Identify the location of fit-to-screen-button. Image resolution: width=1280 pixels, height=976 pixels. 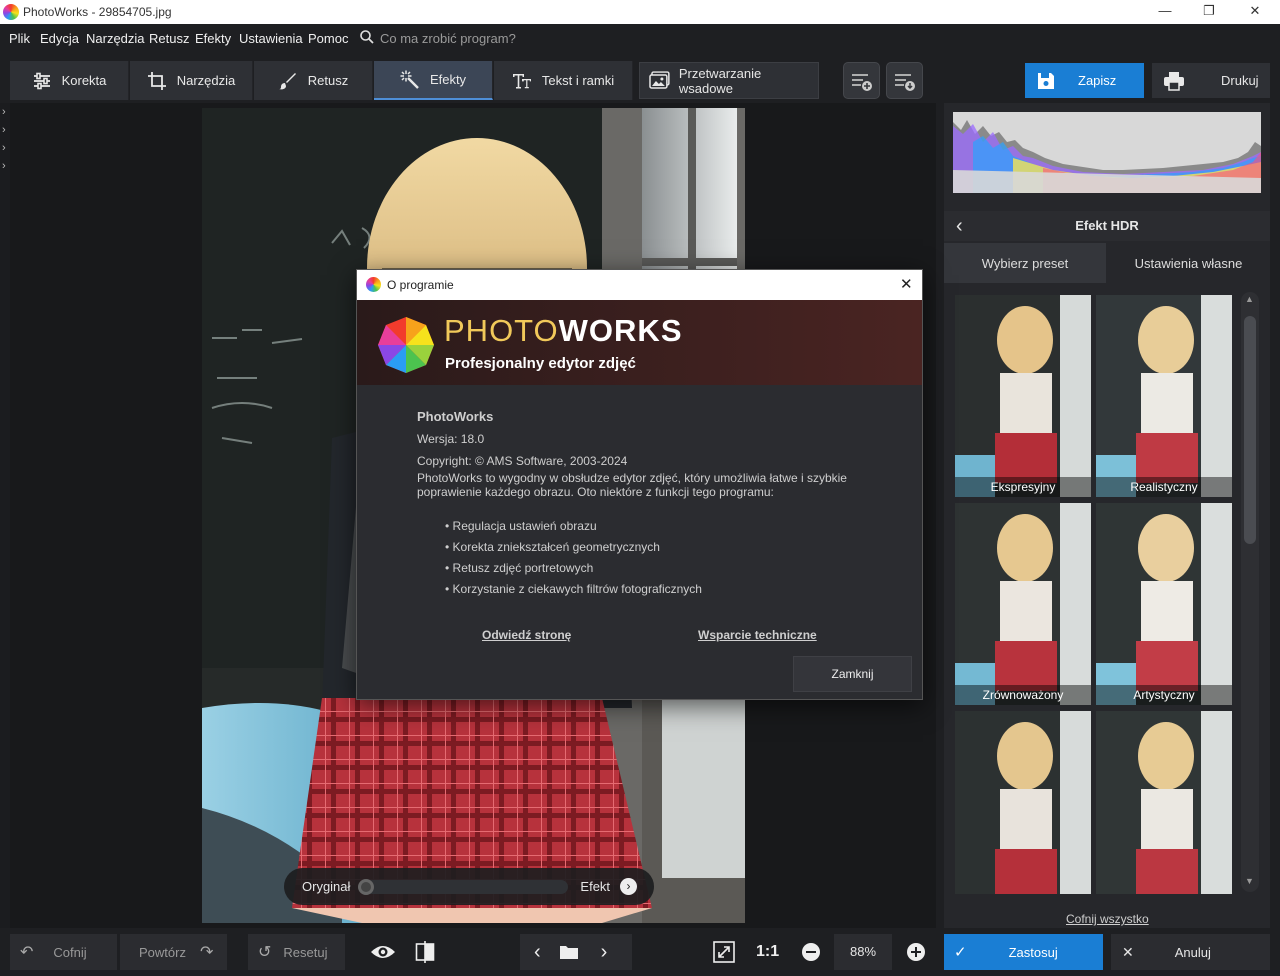
(724, 952).